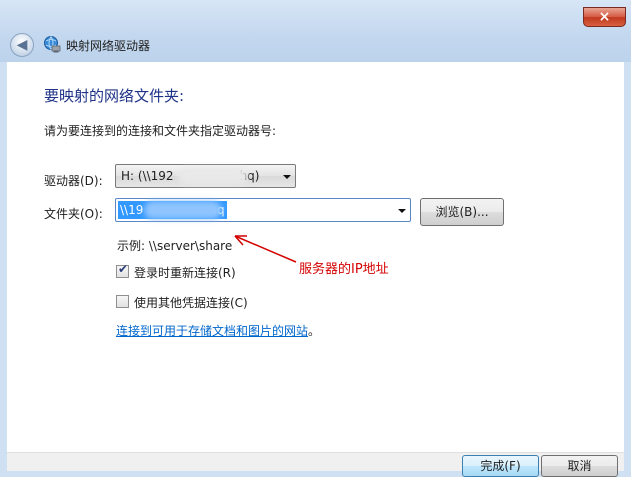 This screenshot has width=631, height=477. Describe the element at coordinates (500, 466) in the screenshot. I see `finish-button: 完成(F)` at that location.